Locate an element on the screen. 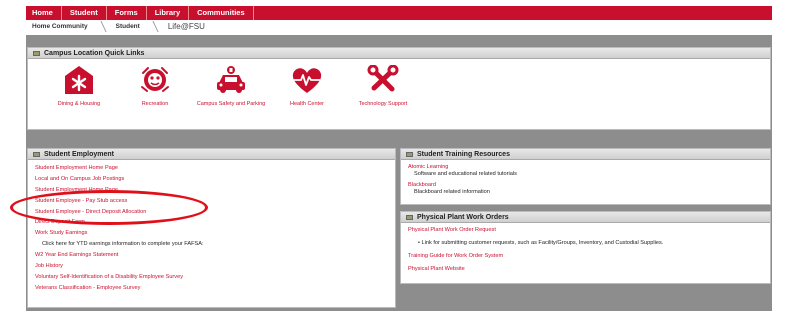 The height and width of the screenshot is (311, 792). breadcrumb: Home Community Student Life@FSU is located at coordinates (399, 26).